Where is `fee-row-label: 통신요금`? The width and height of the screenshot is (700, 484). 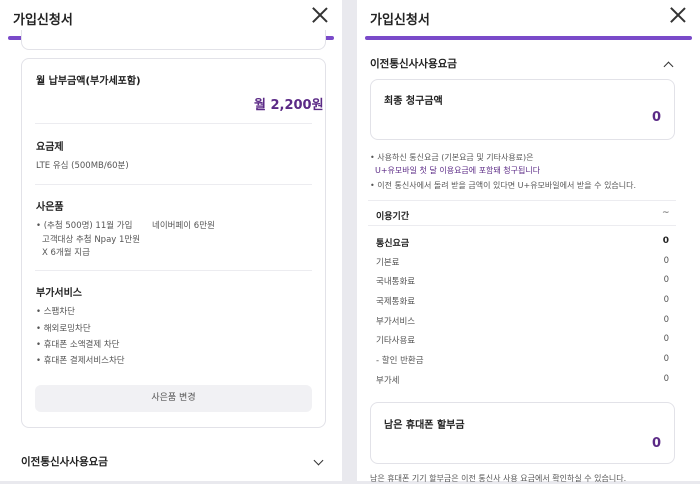
fee-row-label: 통신요금 is located at coordinates (393, 244).